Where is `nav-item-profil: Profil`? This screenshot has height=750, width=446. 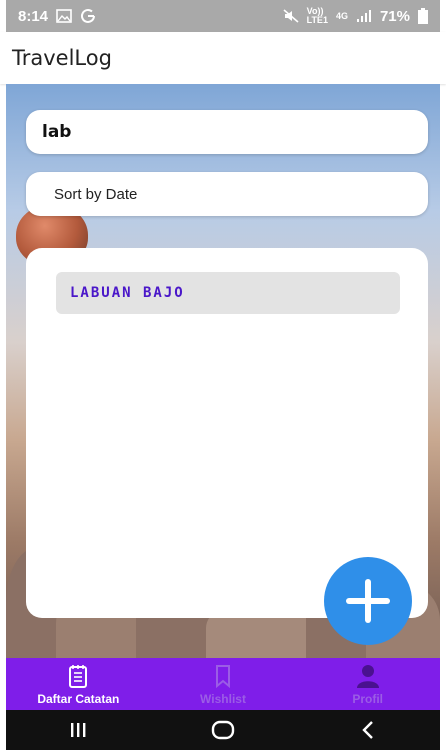
nav-item-profil: Profil is located at coordinates (367, 684).